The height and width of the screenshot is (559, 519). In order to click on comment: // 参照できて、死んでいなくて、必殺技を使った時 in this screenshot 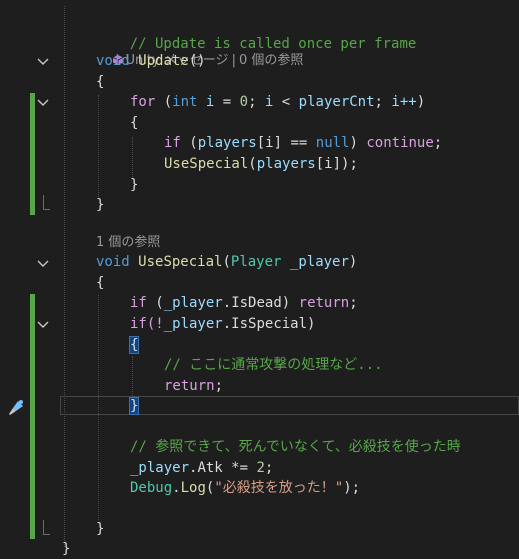, I will do `click(295, 447)`.